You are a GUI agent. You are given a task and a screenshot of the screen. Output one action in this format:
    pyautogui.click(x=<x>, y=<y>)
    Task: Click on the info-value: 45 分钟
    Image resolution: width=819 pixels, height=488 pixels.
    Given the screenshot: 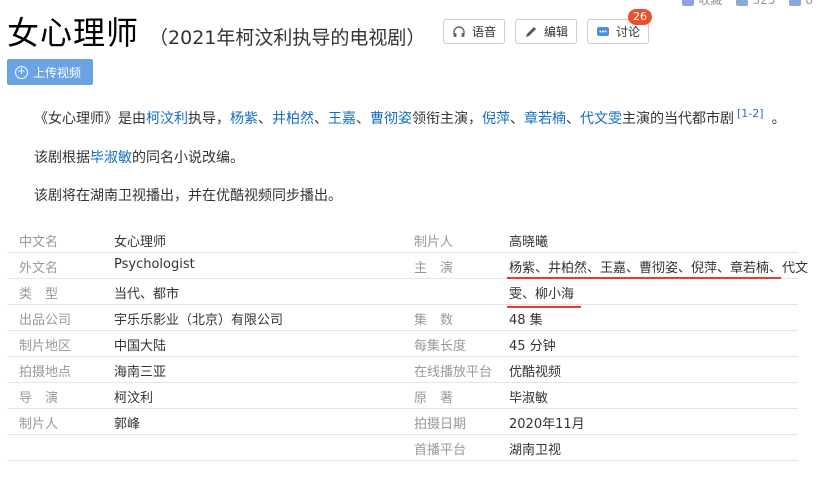 What is the action you would take?
    pyautogui.click(x=532, y=346)
    